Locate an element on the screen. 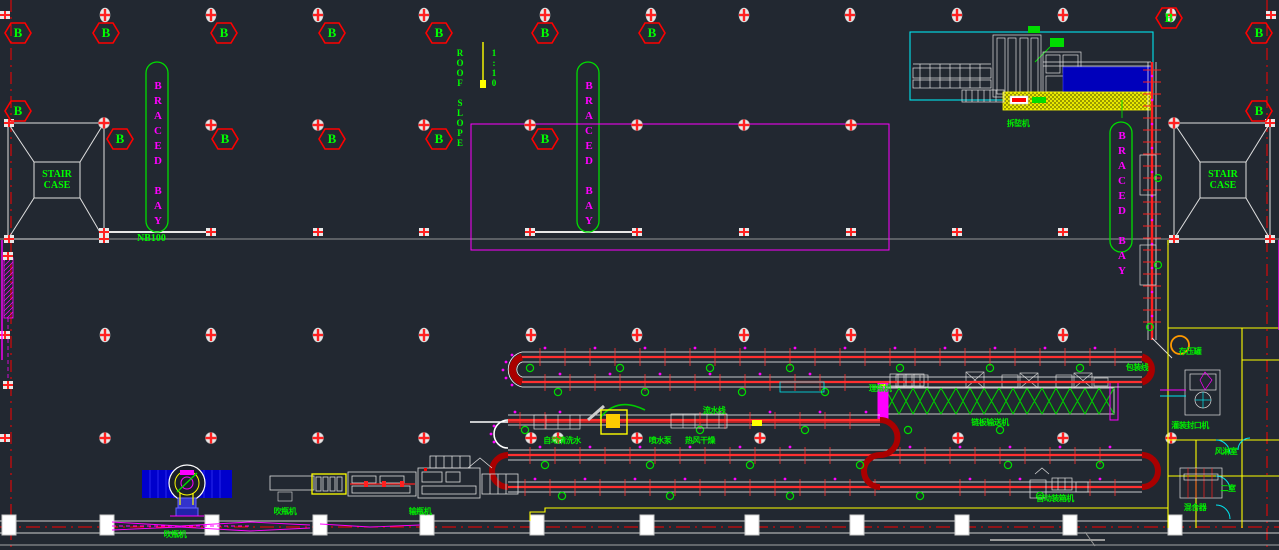  eq-second-floor: 二室 is located at coordinates (1228, 488).